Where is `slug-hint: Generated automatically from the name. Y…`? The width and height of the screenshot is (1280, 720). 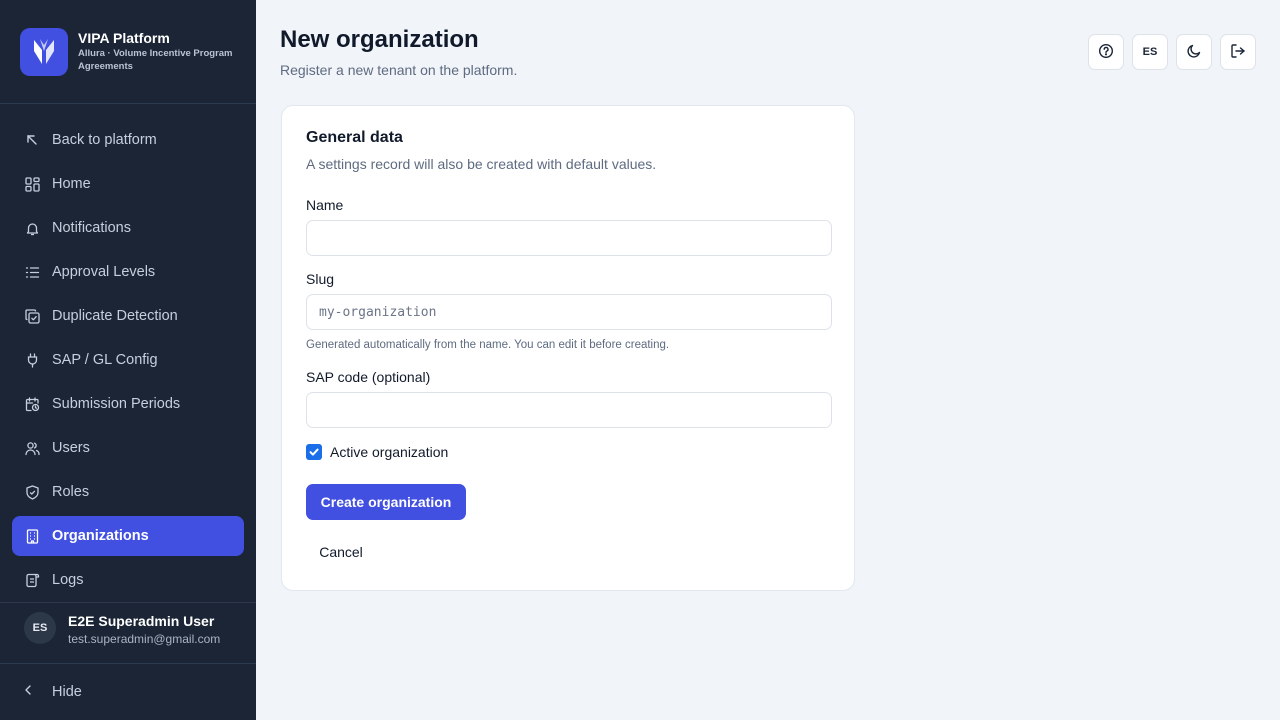
slug-hint: Generated automatically from the name. Y… is located at coordinates (488, 345).